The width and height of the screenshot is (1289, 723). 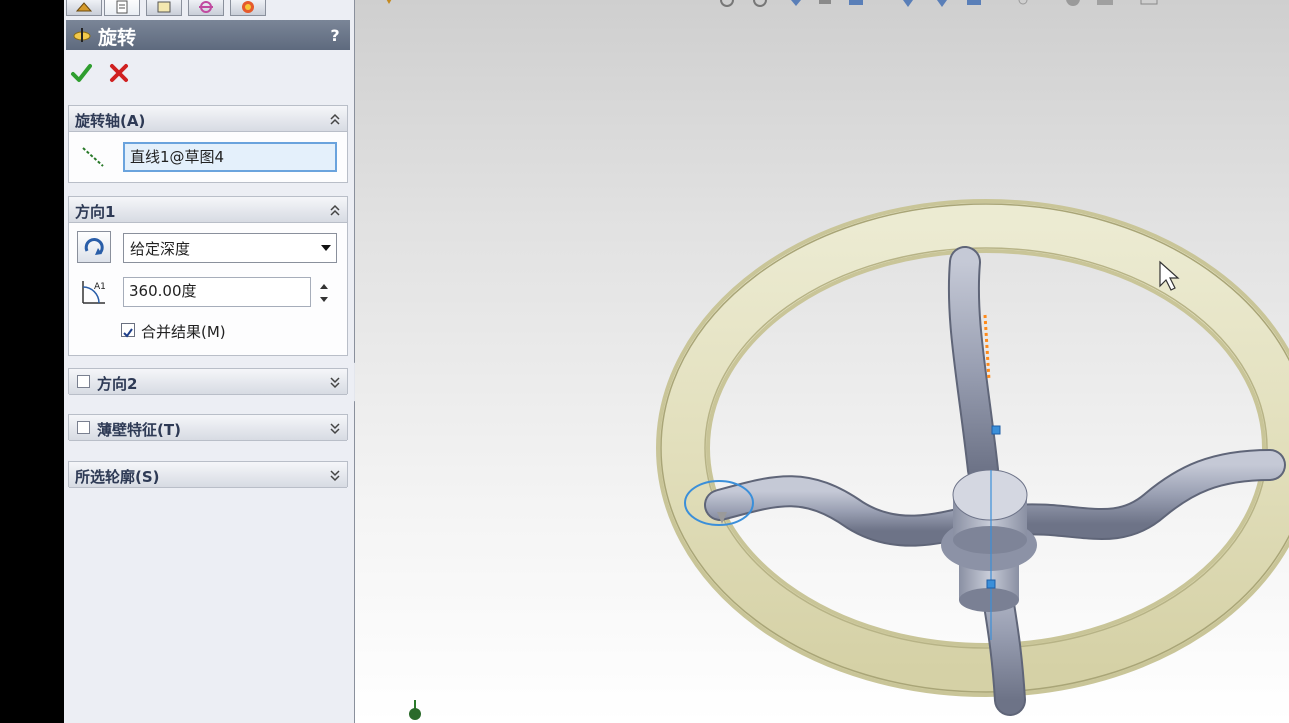 What do you see at coordinates (139, 430) in the screenshot?
I see `group-title: 薄壁特征(T)` at bounding box center [139, 430].